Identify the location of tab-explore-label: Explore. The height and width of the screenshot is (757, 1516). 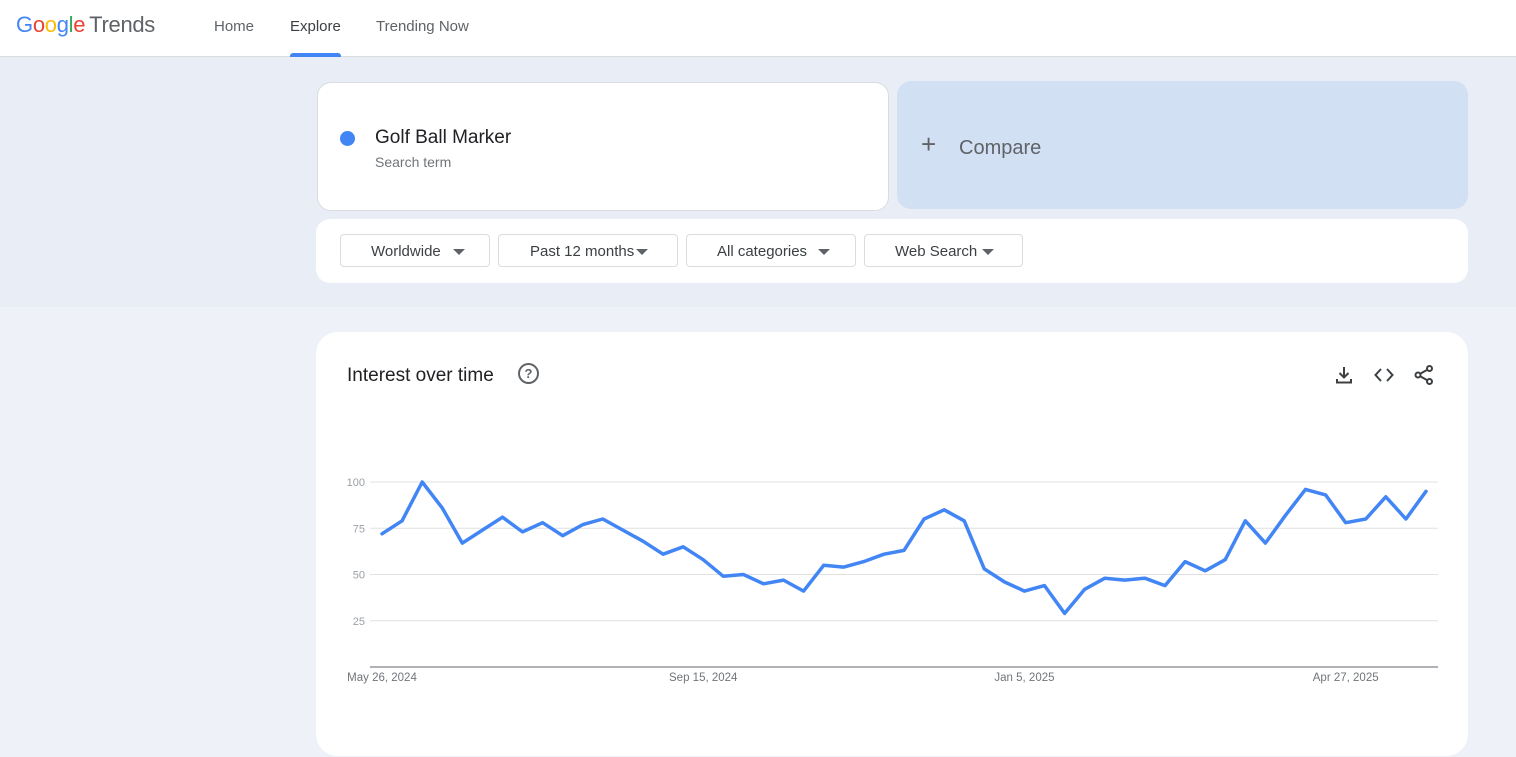
(315, 26).